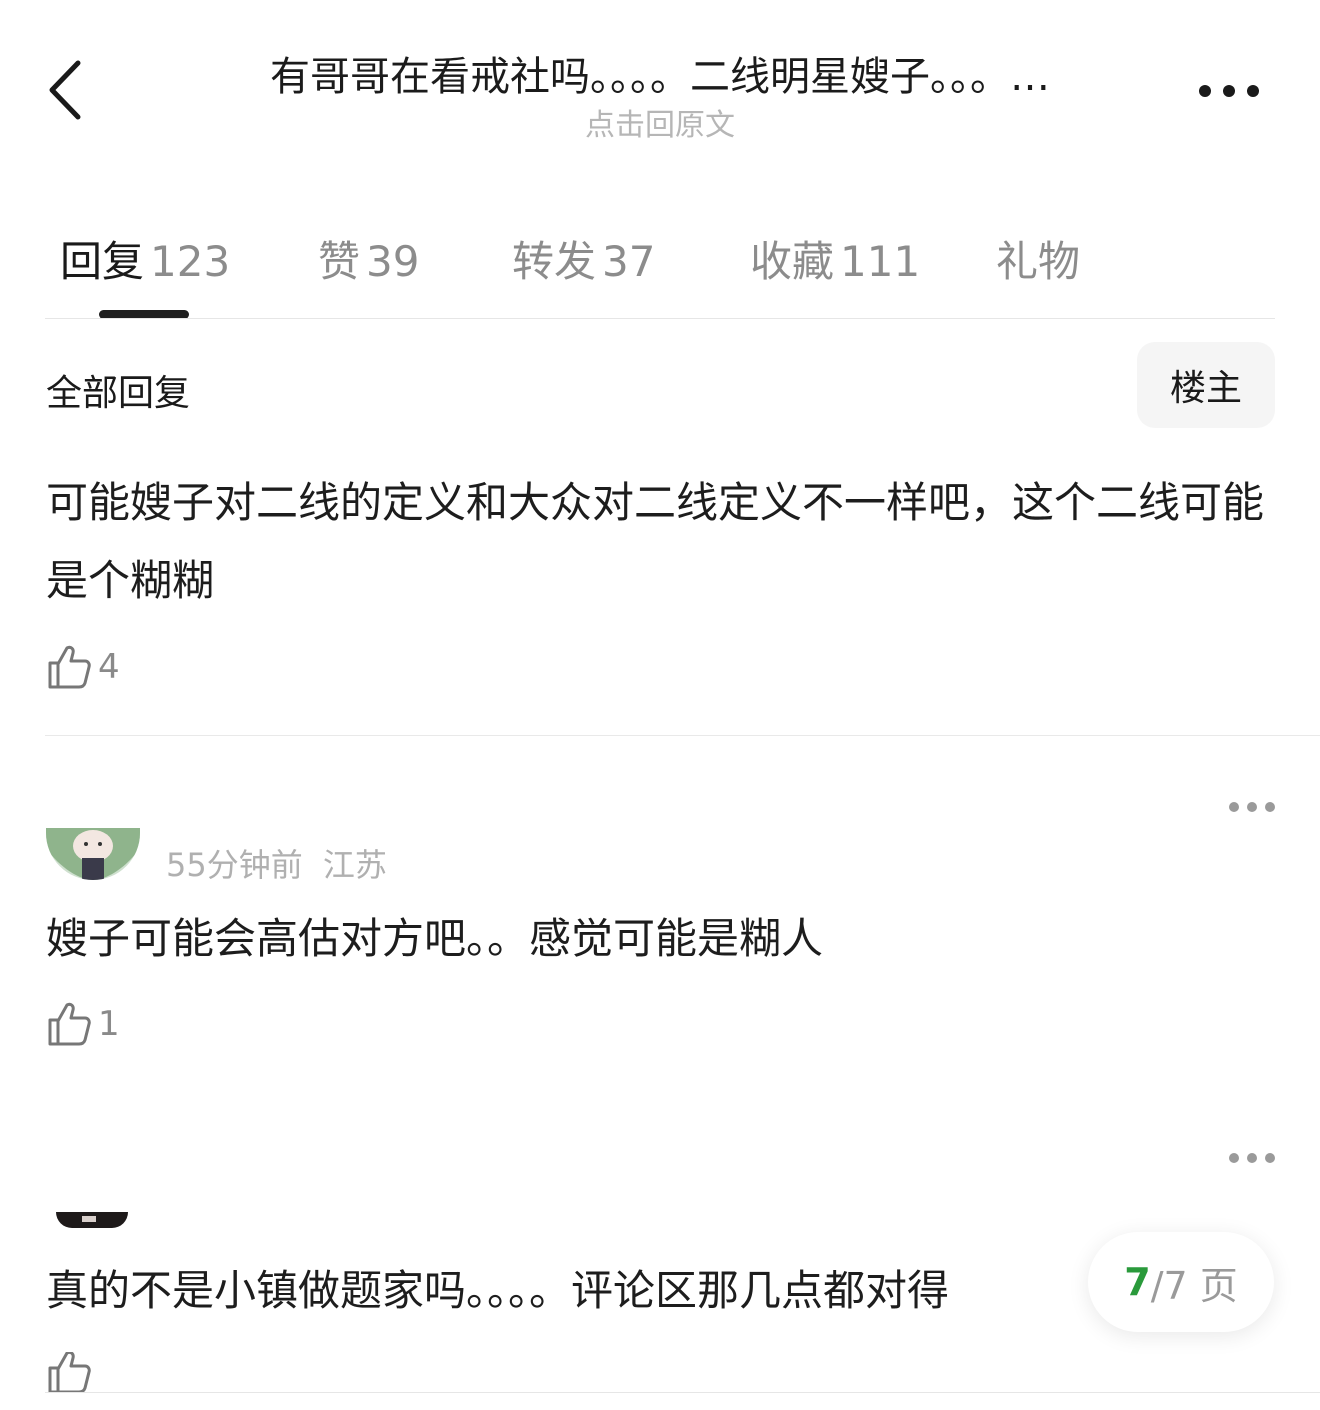  I want to click on bottom-divider, so click(682, 1392).